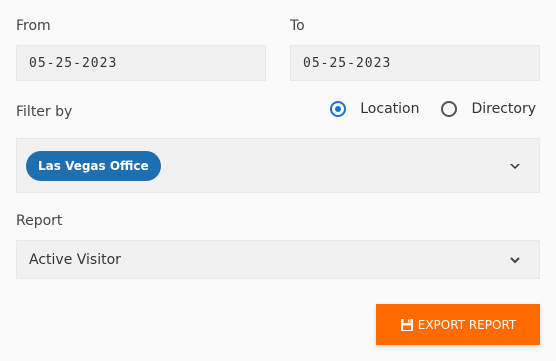 Image resolution: width=556 pixels, height=361 pixels. What do you see at coordinates (39, 221) in the screenshot?
I see `report-label: Report` at bounding box center [39, 221].